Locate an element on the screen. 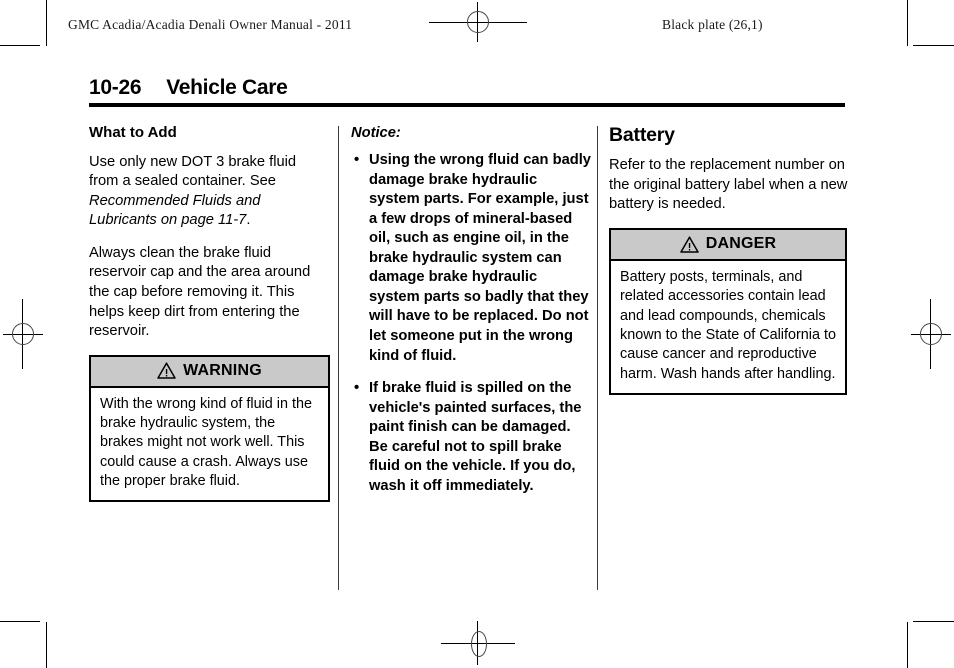  crop-mark-bottom-left-horizontal is located at coordinates (20, 621).